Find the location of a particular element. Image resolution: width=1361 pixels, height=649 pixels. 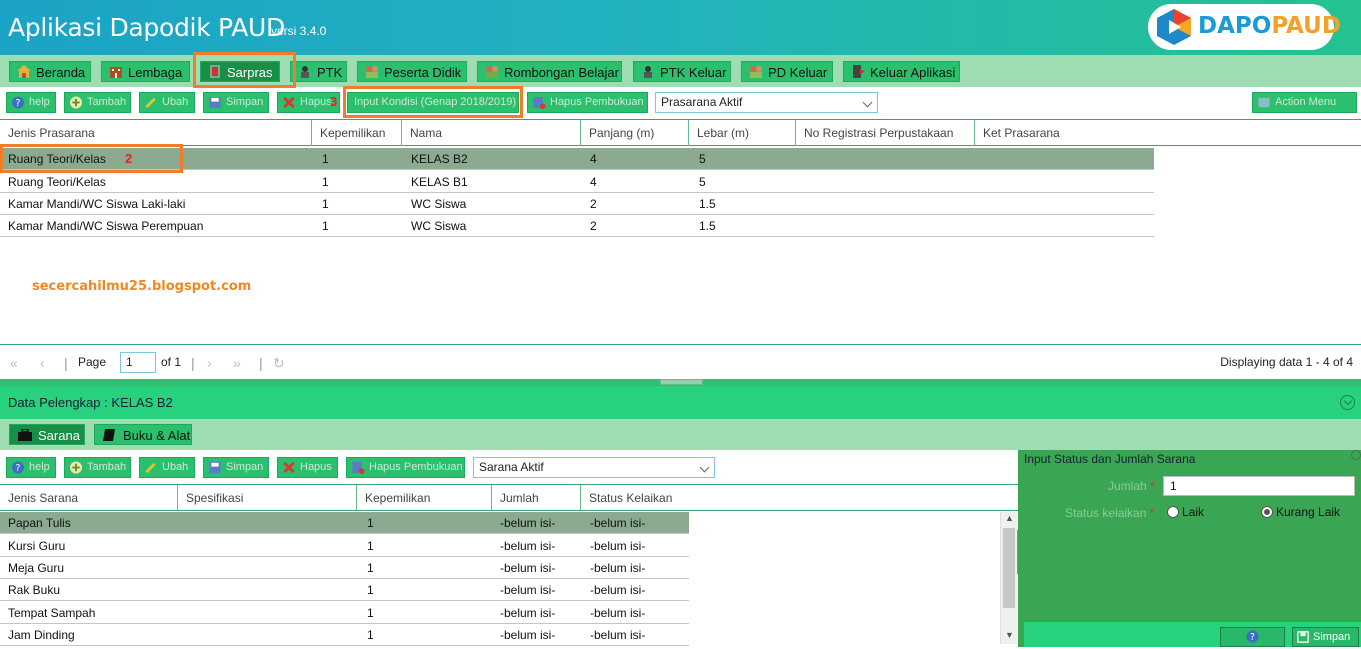

detail-tambah-button: Tambah is located at coordinates (97, 467).